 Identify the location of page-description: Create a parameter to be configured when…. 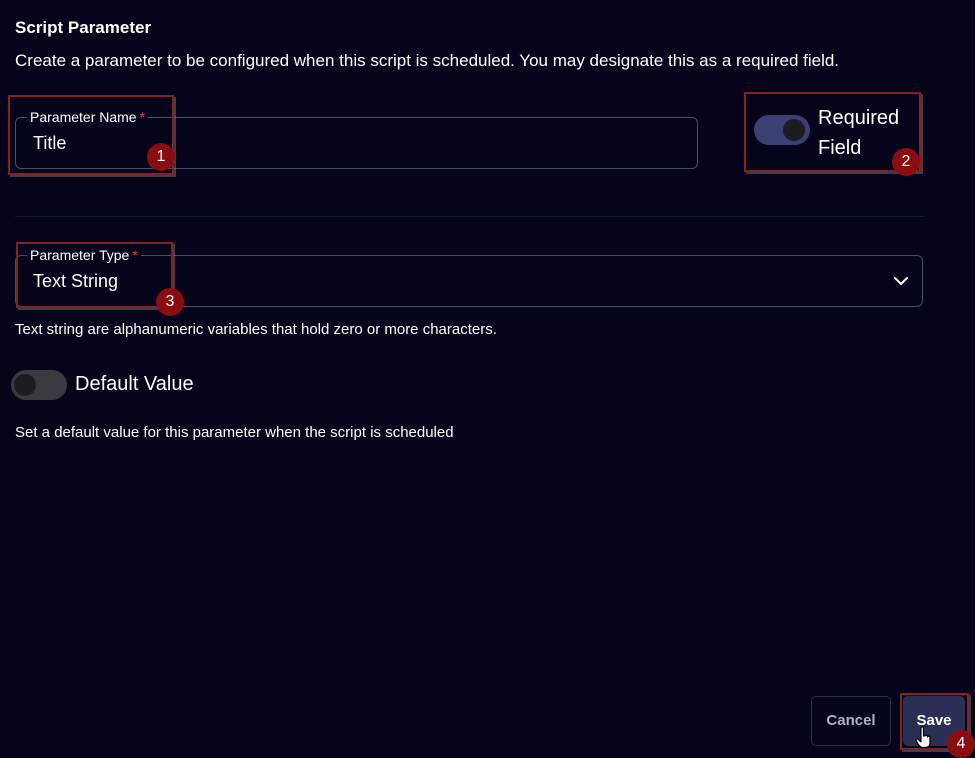
(427, 60).